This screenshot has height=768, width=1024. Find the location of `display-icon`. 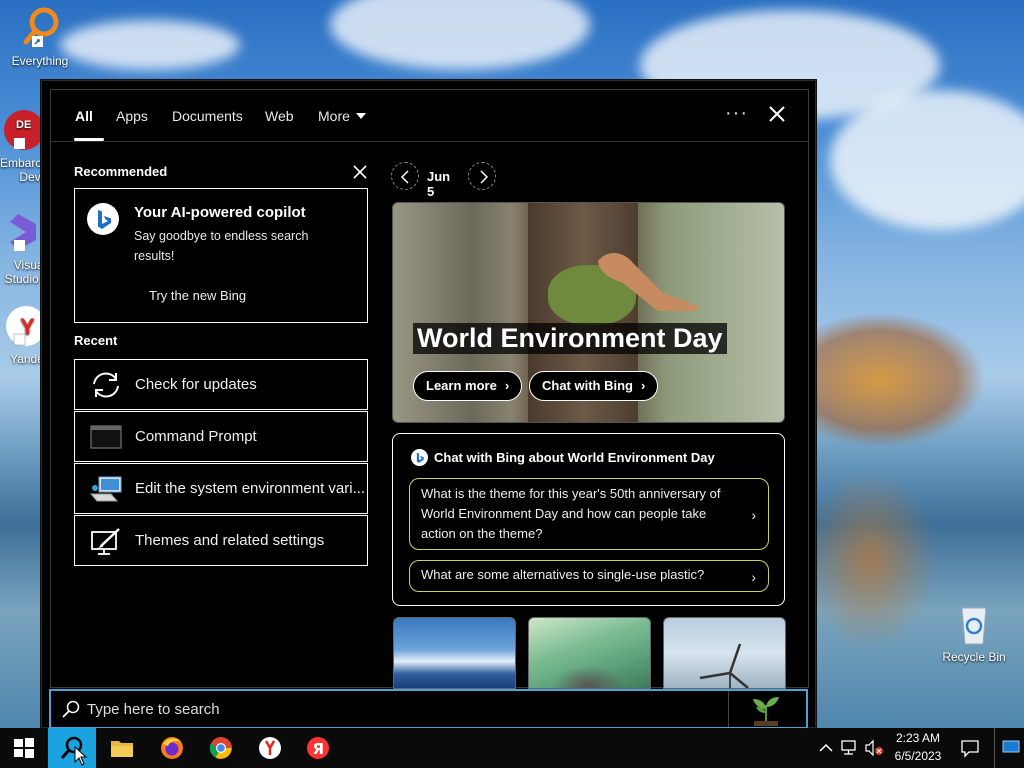

display-icon is located at coordinates (1011, 747).